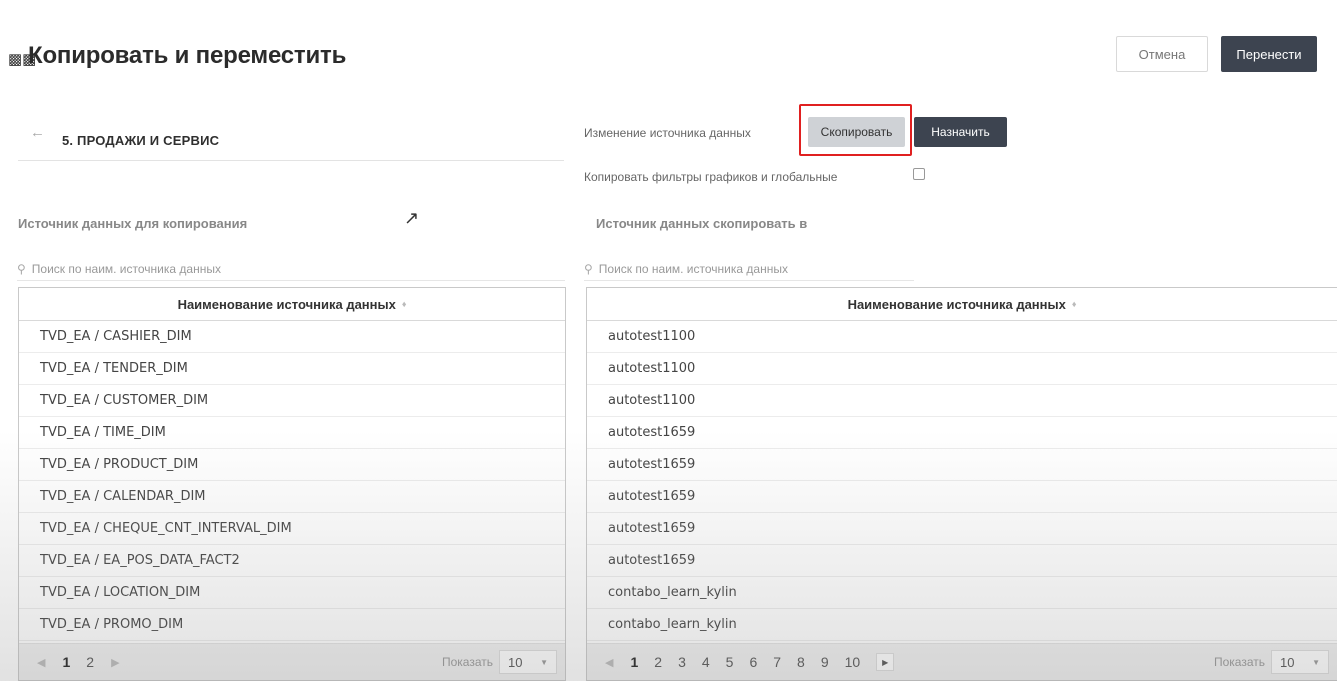 The width and height of the screenshot is (1337, 681). Describe the element at coordinates (291, 160) in the screenshot. I see `divider` at that location.